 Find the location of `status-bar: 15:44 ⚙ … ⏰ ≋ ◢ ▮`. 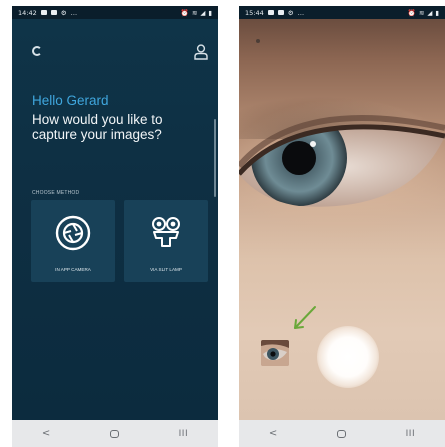

status-bar: 15:44 ⚙ … ⏰ ≋ ◢ ▮ is located at coordinates (342, 12).